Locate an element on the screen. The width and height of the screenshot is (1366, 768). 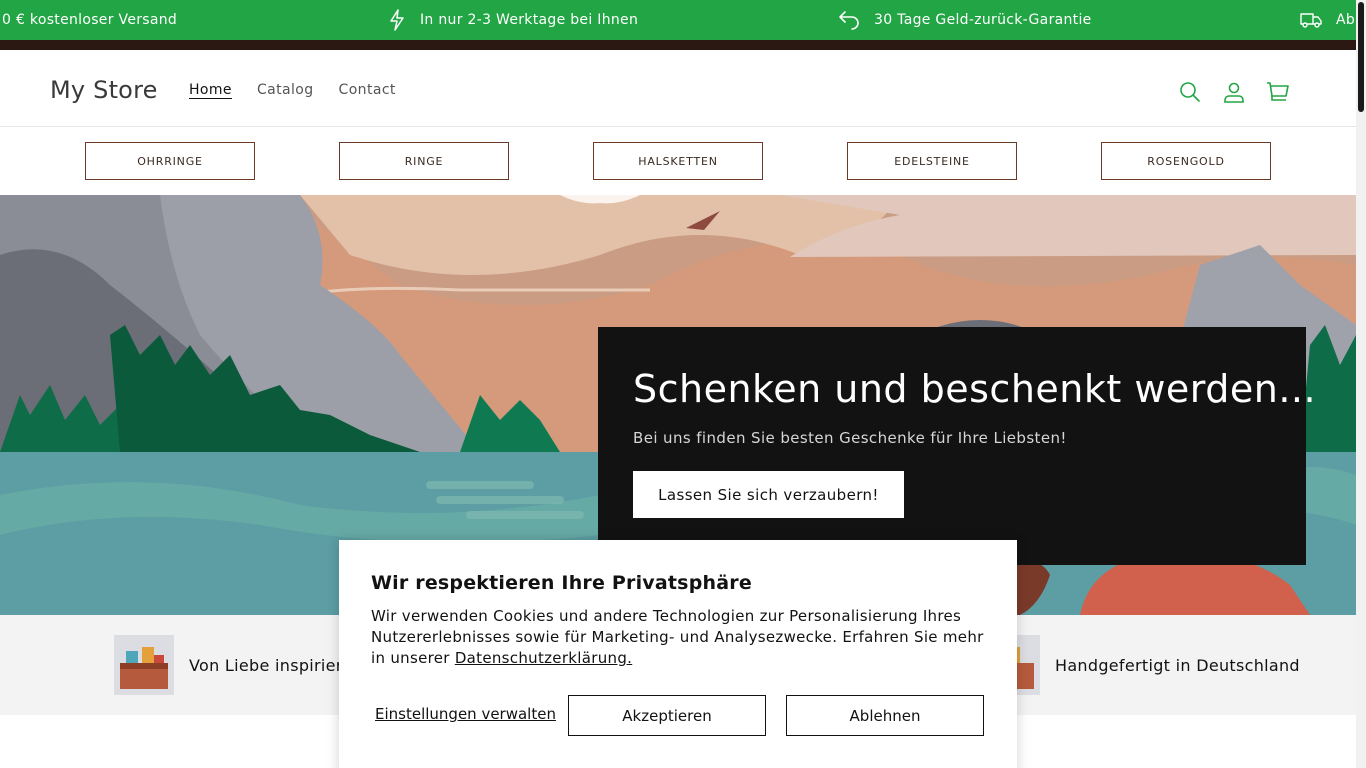
category-button-halsketten: HALSKETTEN is located at coordinates (678, 161).